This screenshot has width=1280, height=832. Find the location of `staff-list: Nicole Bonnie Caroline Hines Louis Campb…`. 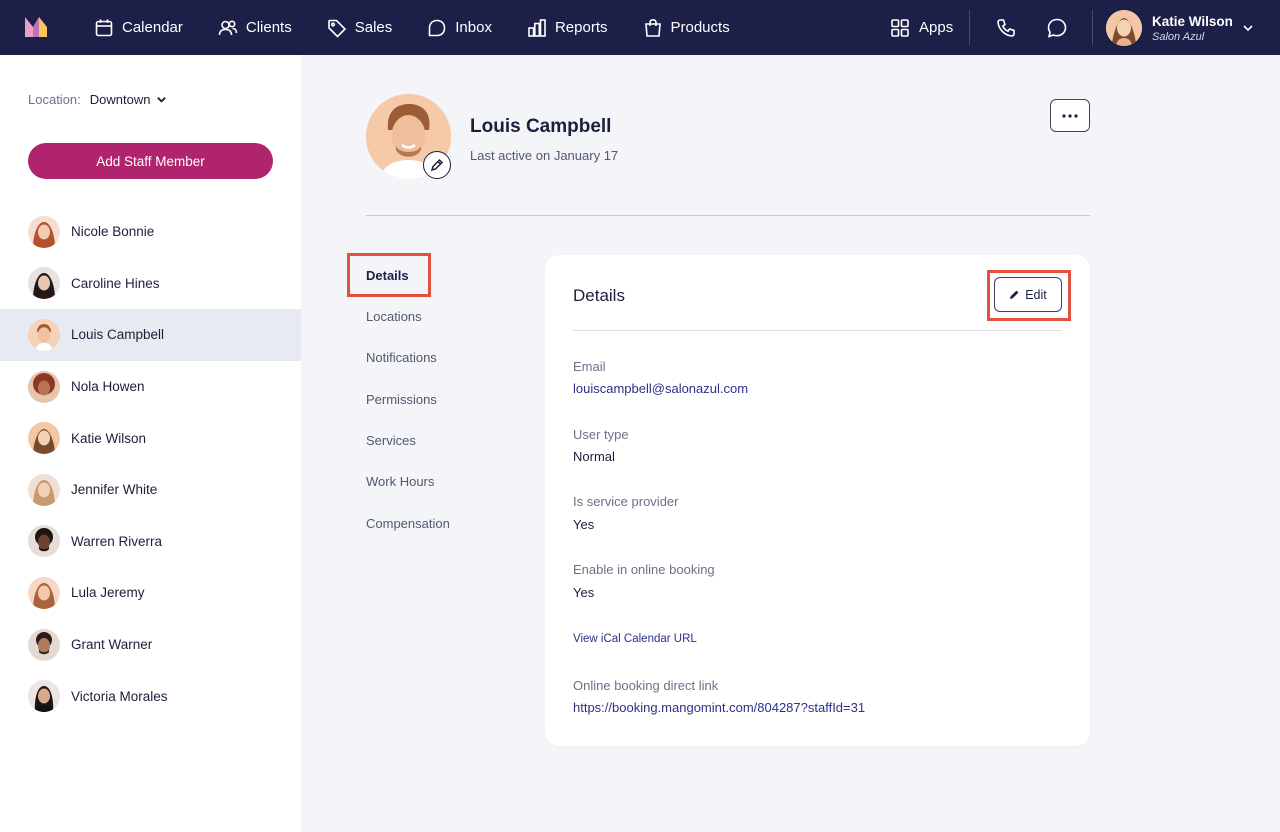

staff-list: Nicole Bonnie Caroline Hines Louis Campb… is located at coordinates (150, 464).